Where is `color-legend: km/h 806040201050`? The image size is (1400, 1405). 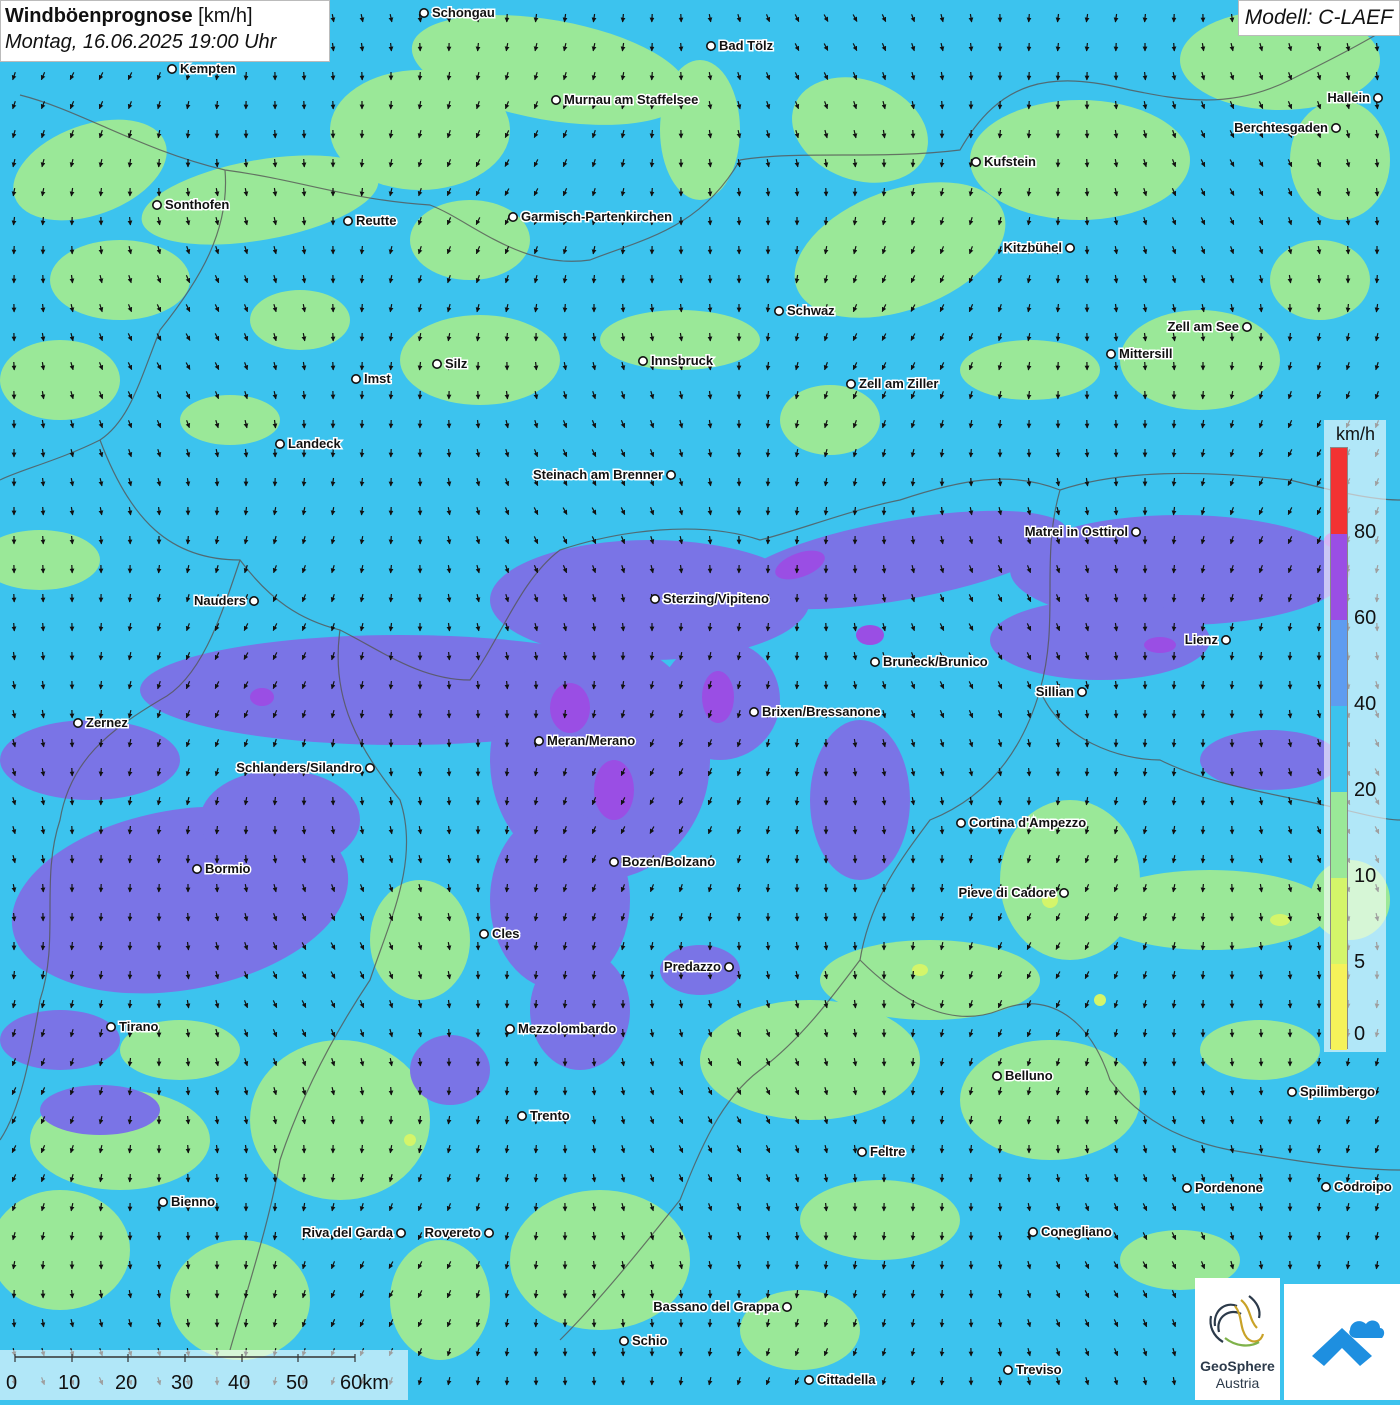
color-legend: km/h 806040201050 is located at coordinates (1355, 736).